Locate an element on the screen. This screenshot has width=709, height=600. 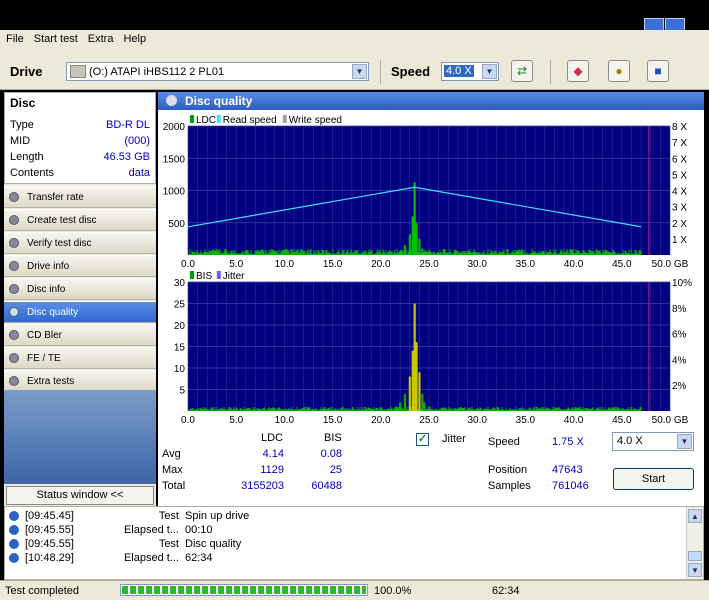
menu-file: File is located at coordinates (14, 37).